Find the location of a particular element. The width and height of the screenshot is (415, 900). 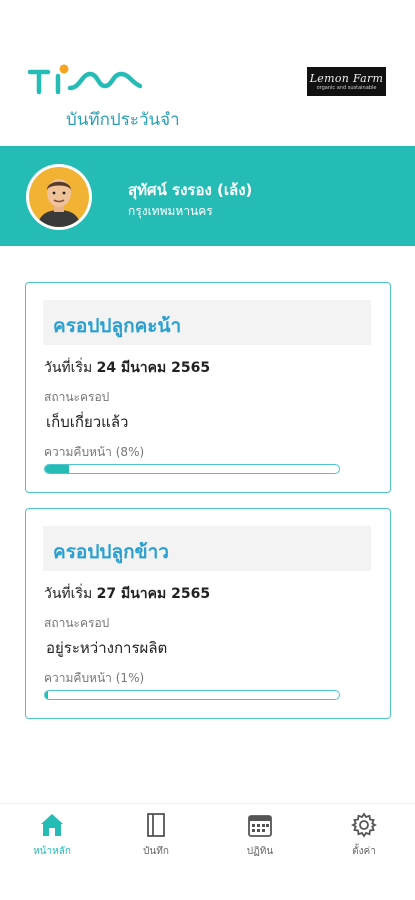

app-subtitle: บันทึกประวันจำ is located at coordinates (123, 120).